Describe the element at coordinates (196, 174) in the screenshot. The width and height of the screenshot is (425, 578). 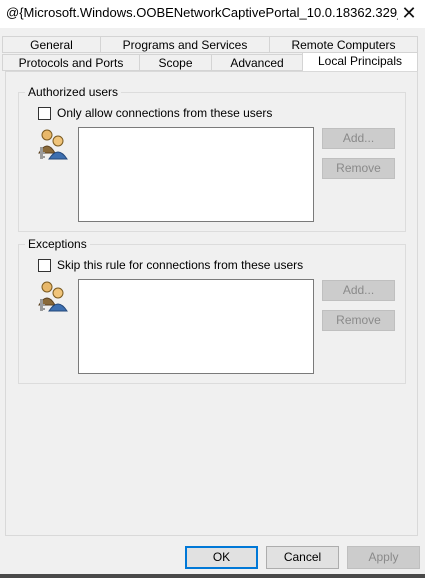
I see `authorized-users-list` at that location.